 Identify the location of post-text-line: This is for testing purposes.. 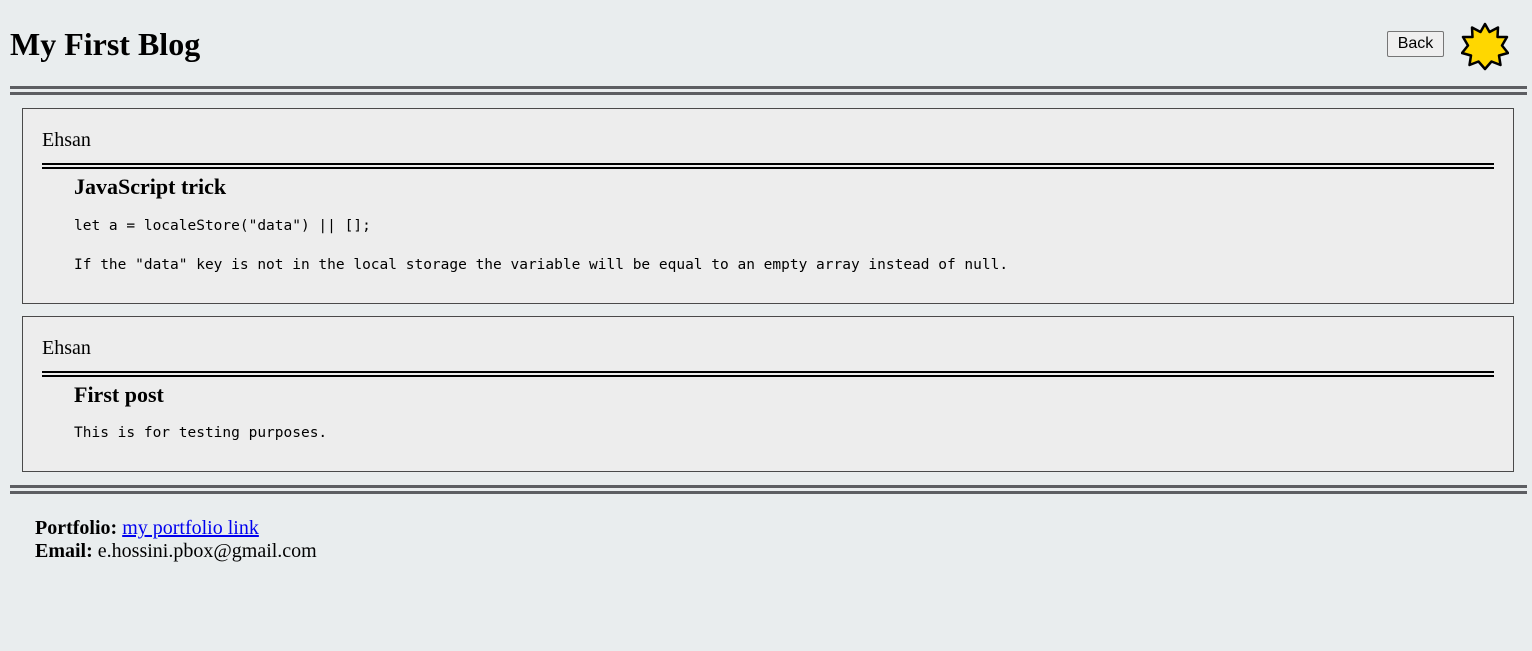
(201, 433).